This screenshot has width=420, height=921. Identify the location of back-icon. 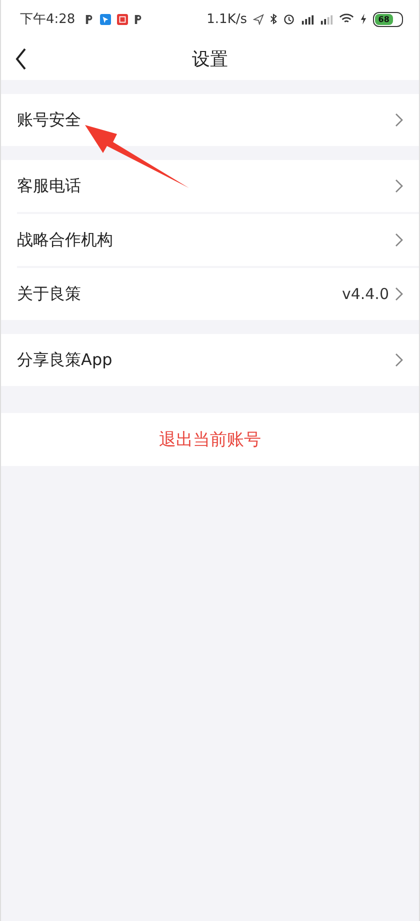
(21, 59).